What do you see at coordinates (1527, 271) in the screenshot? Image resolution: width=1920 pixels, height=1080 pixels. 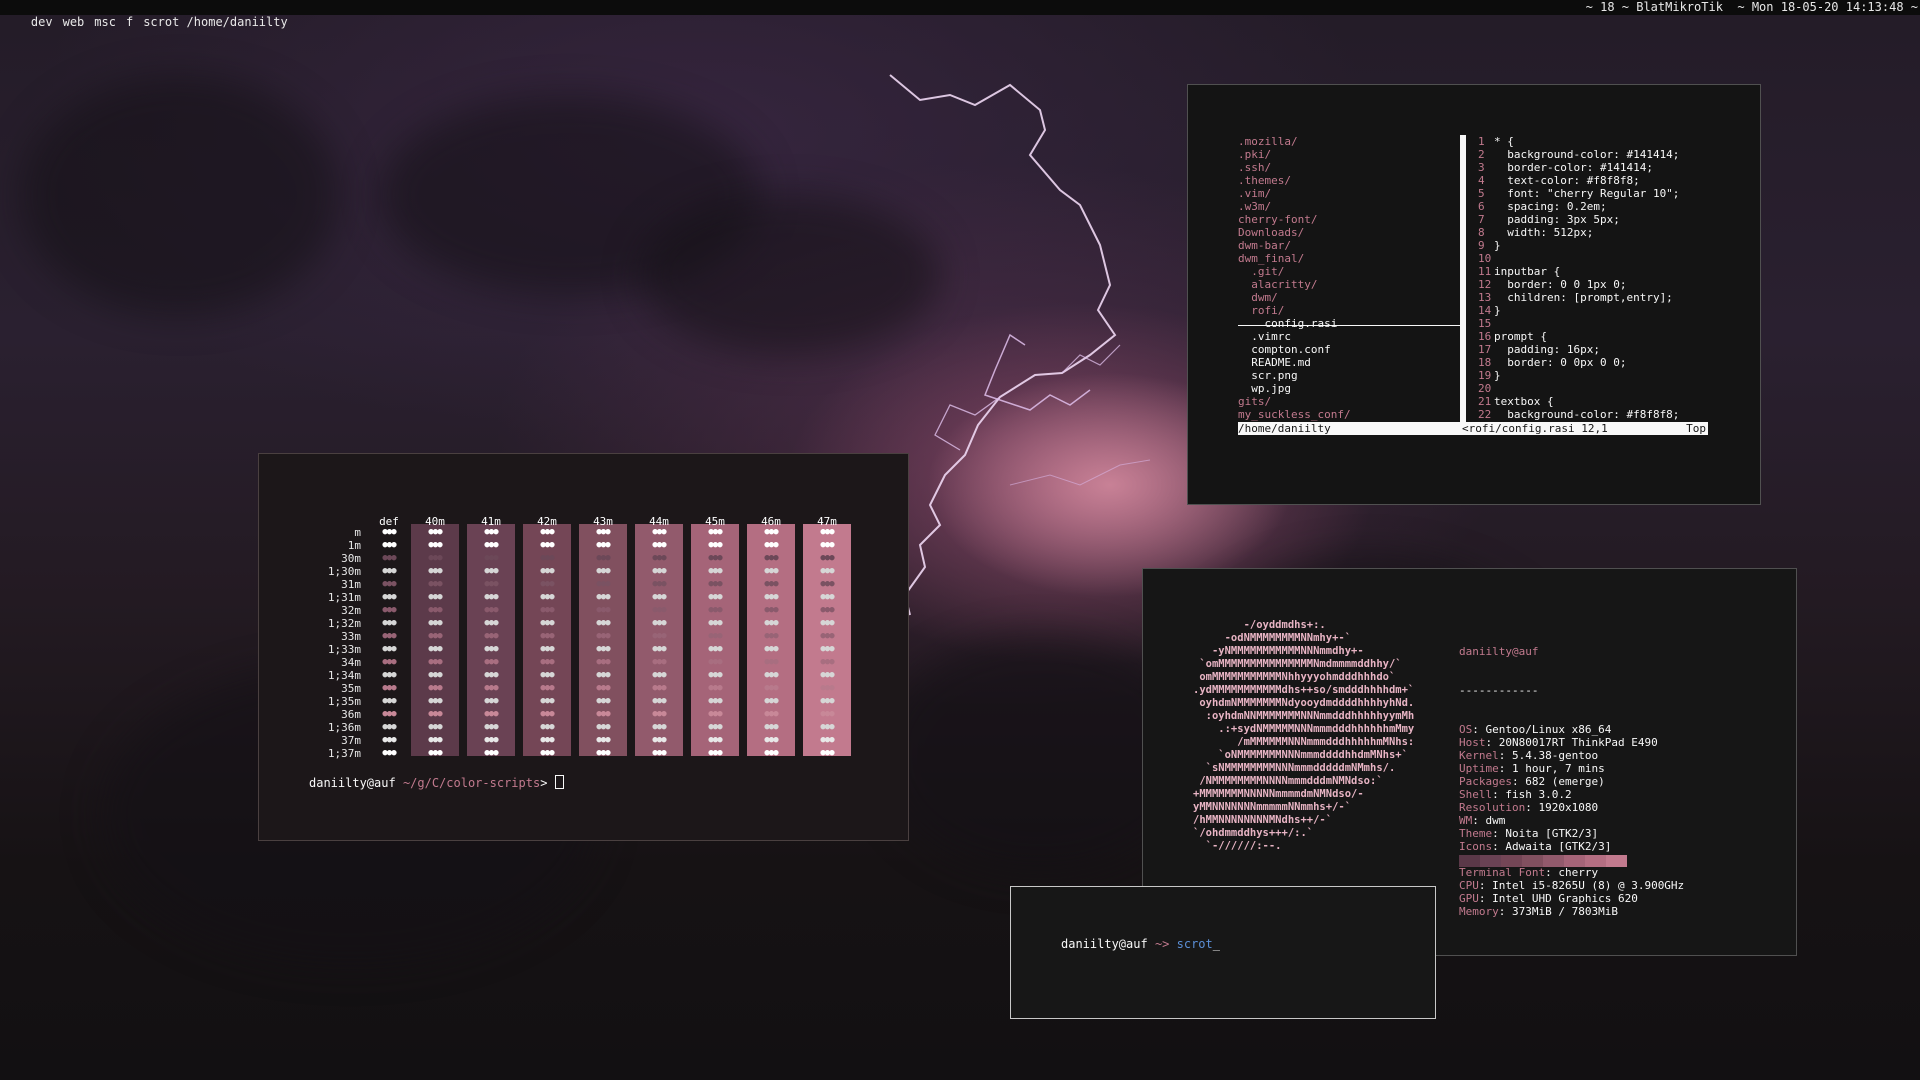 I see `code-text: inputbar {` at bounding box center [1527, 271].